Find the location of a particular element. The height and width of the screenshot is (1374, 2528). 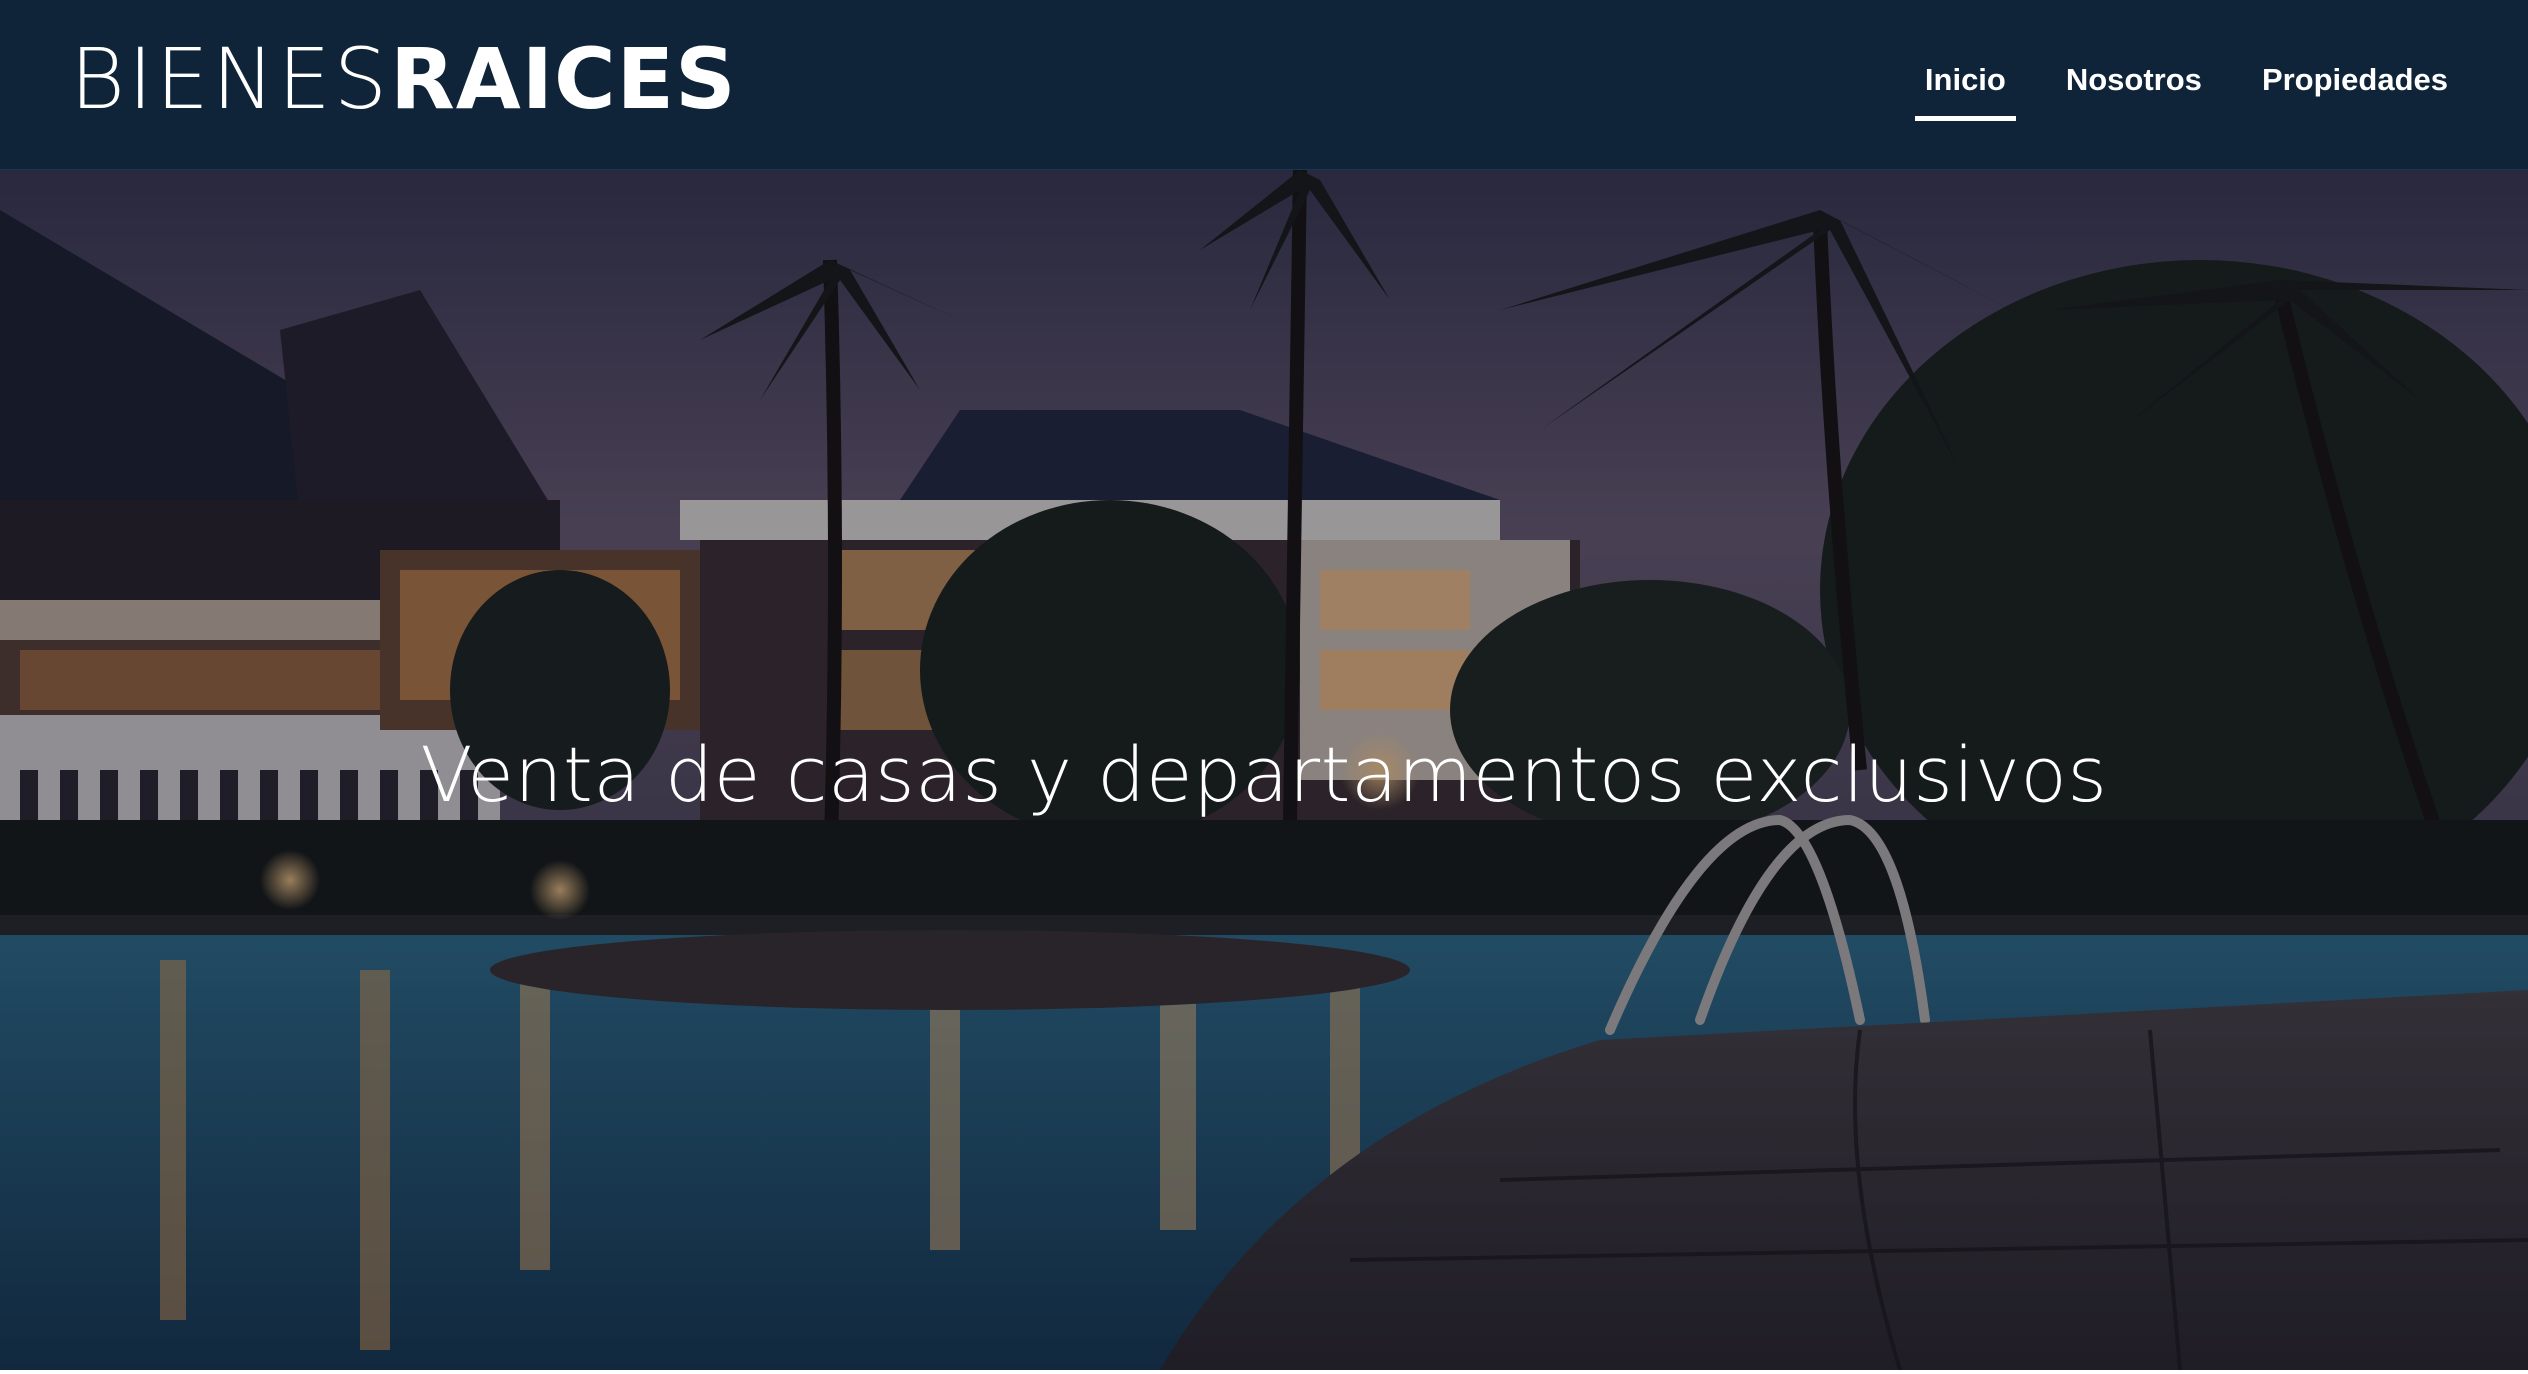

nav-link-propiedades: Propiedades is located at coordinates (2355, 85).